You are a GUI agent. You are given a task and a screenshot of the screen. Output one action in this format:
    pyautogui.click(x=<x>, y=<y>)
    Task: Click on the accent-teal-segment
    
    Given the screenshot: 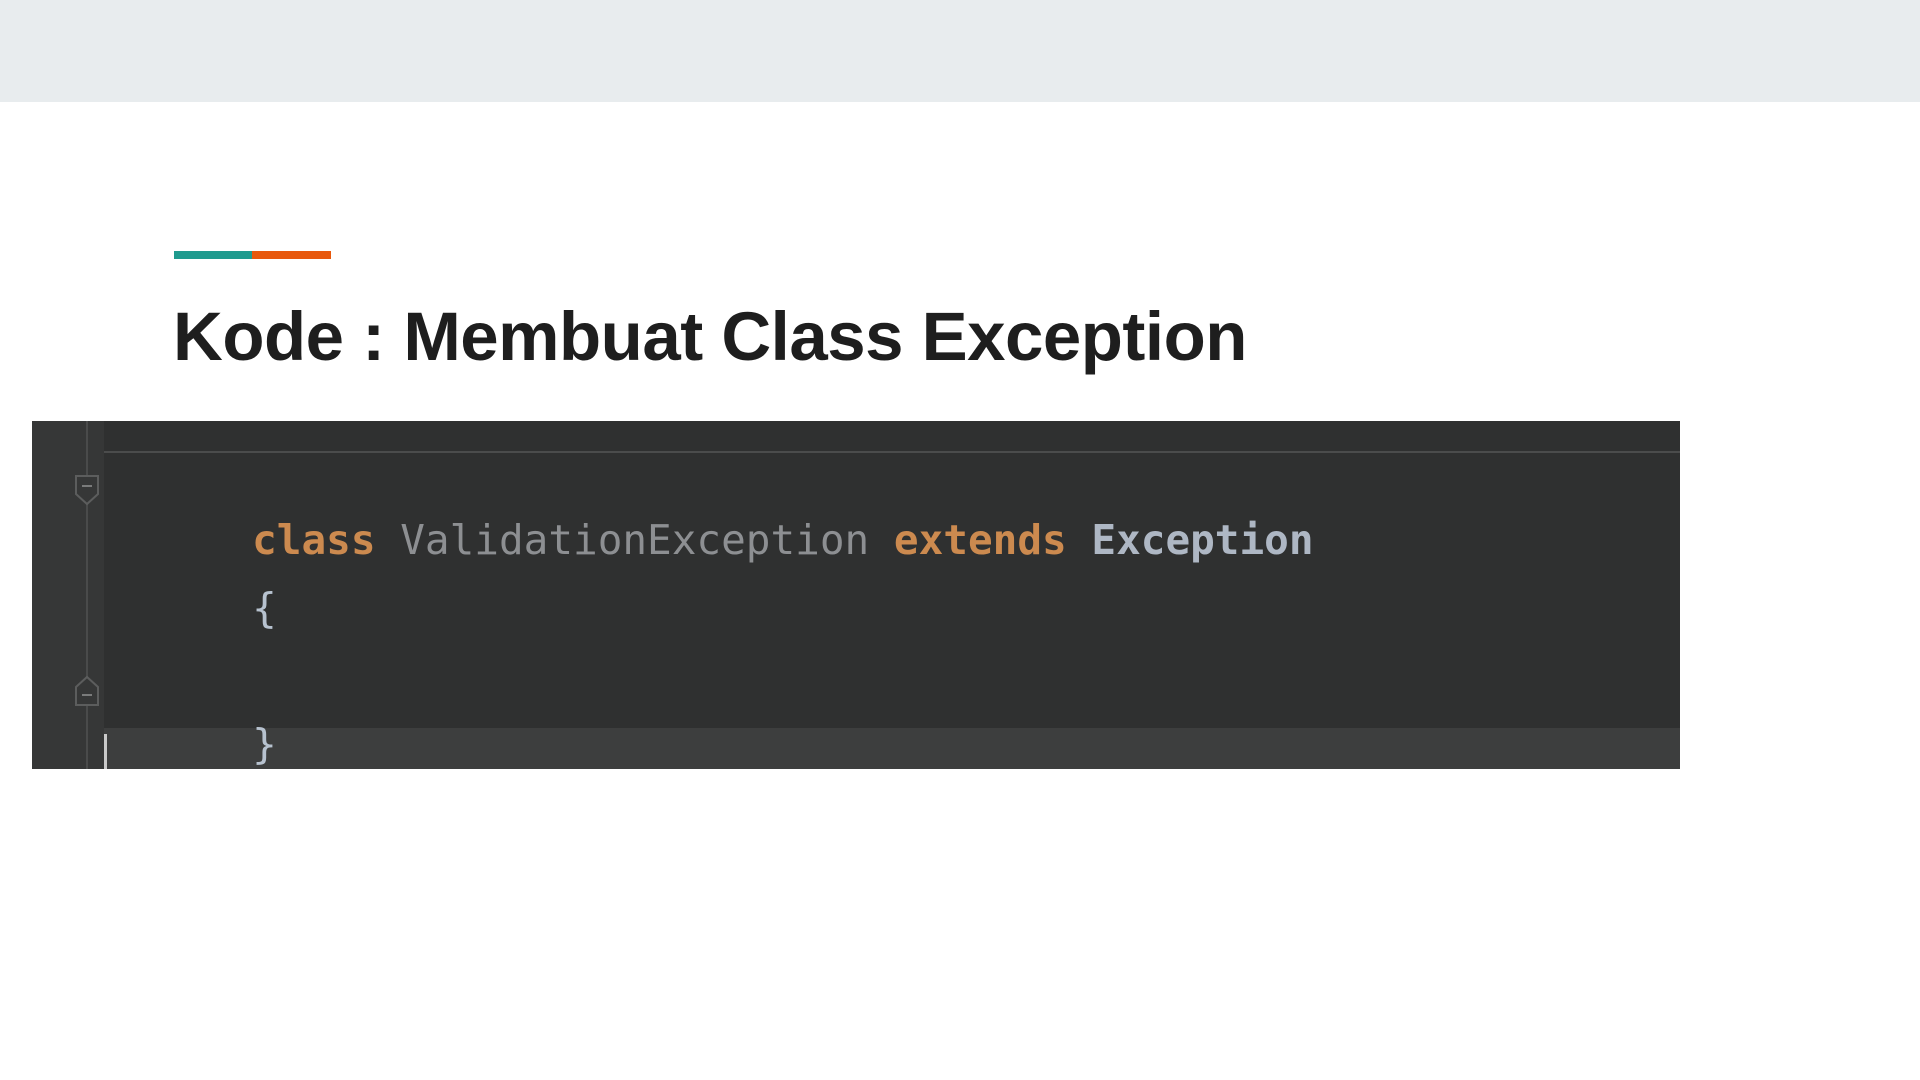 What is the action you would take?
    pyautogui.click(x=213, y=255)
    